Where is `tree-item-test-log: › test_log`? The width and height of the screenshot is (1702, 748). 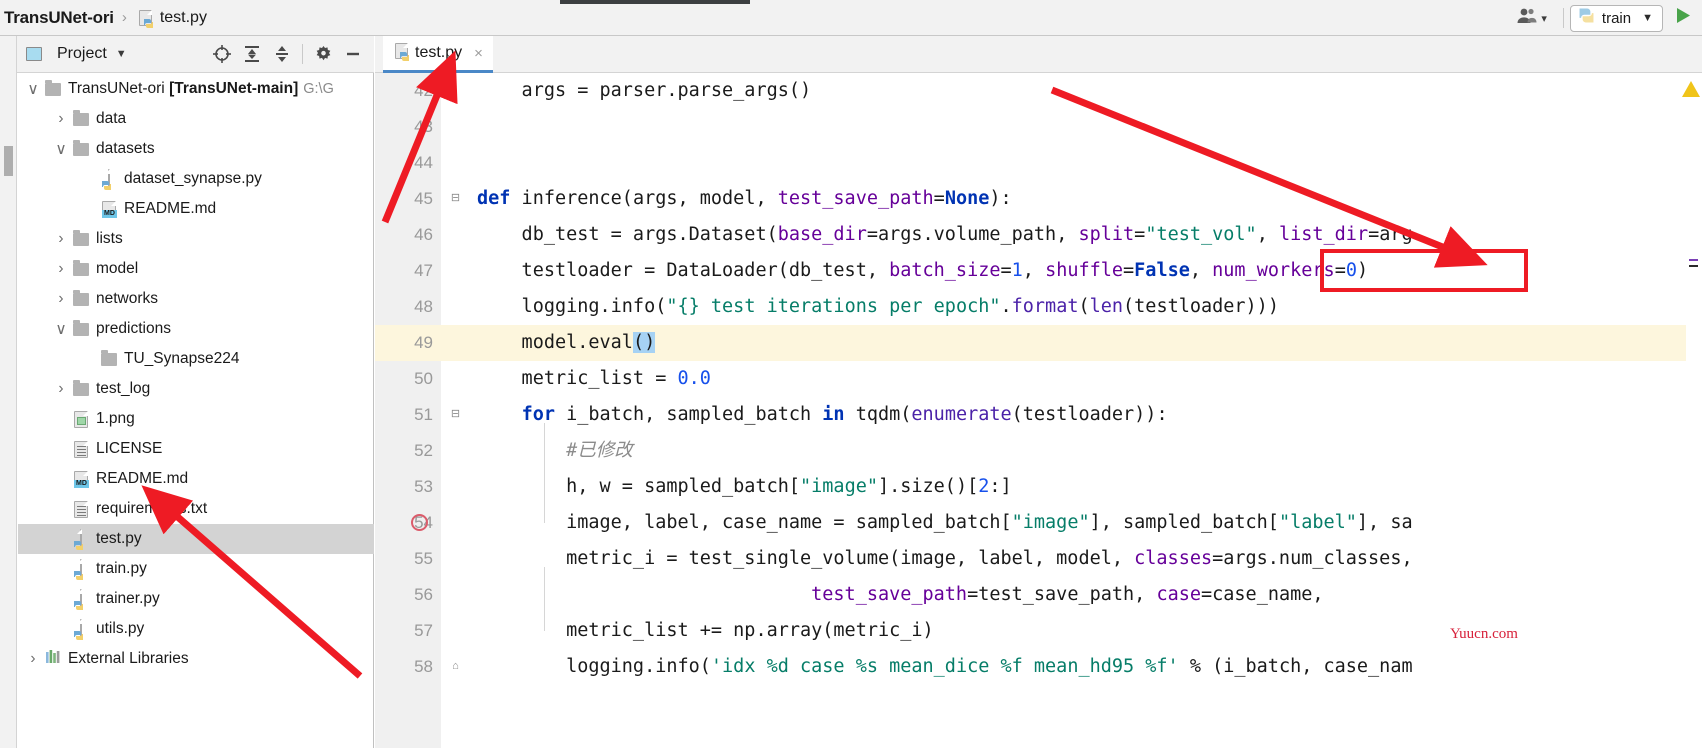 tree-item-test-log: › test_log is located at coordinates (196, 389).